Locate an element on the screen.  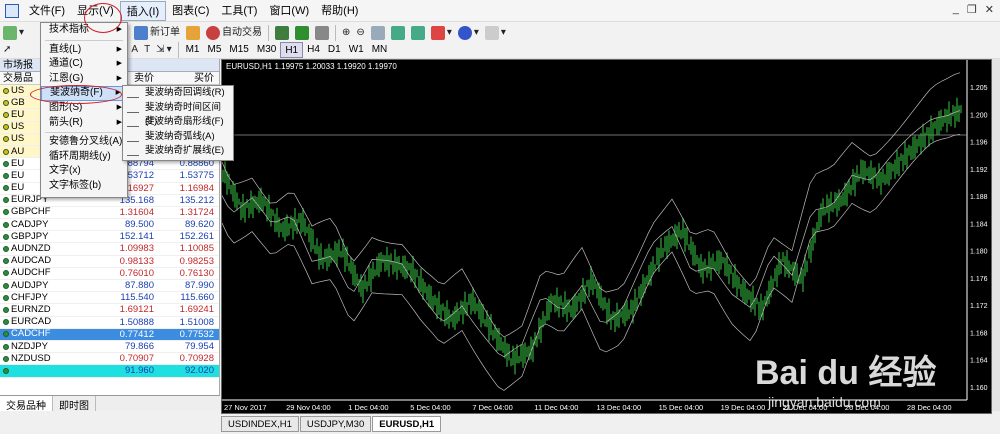
tab-tick-chart: 即时图 is located at coordinates (74, 404).